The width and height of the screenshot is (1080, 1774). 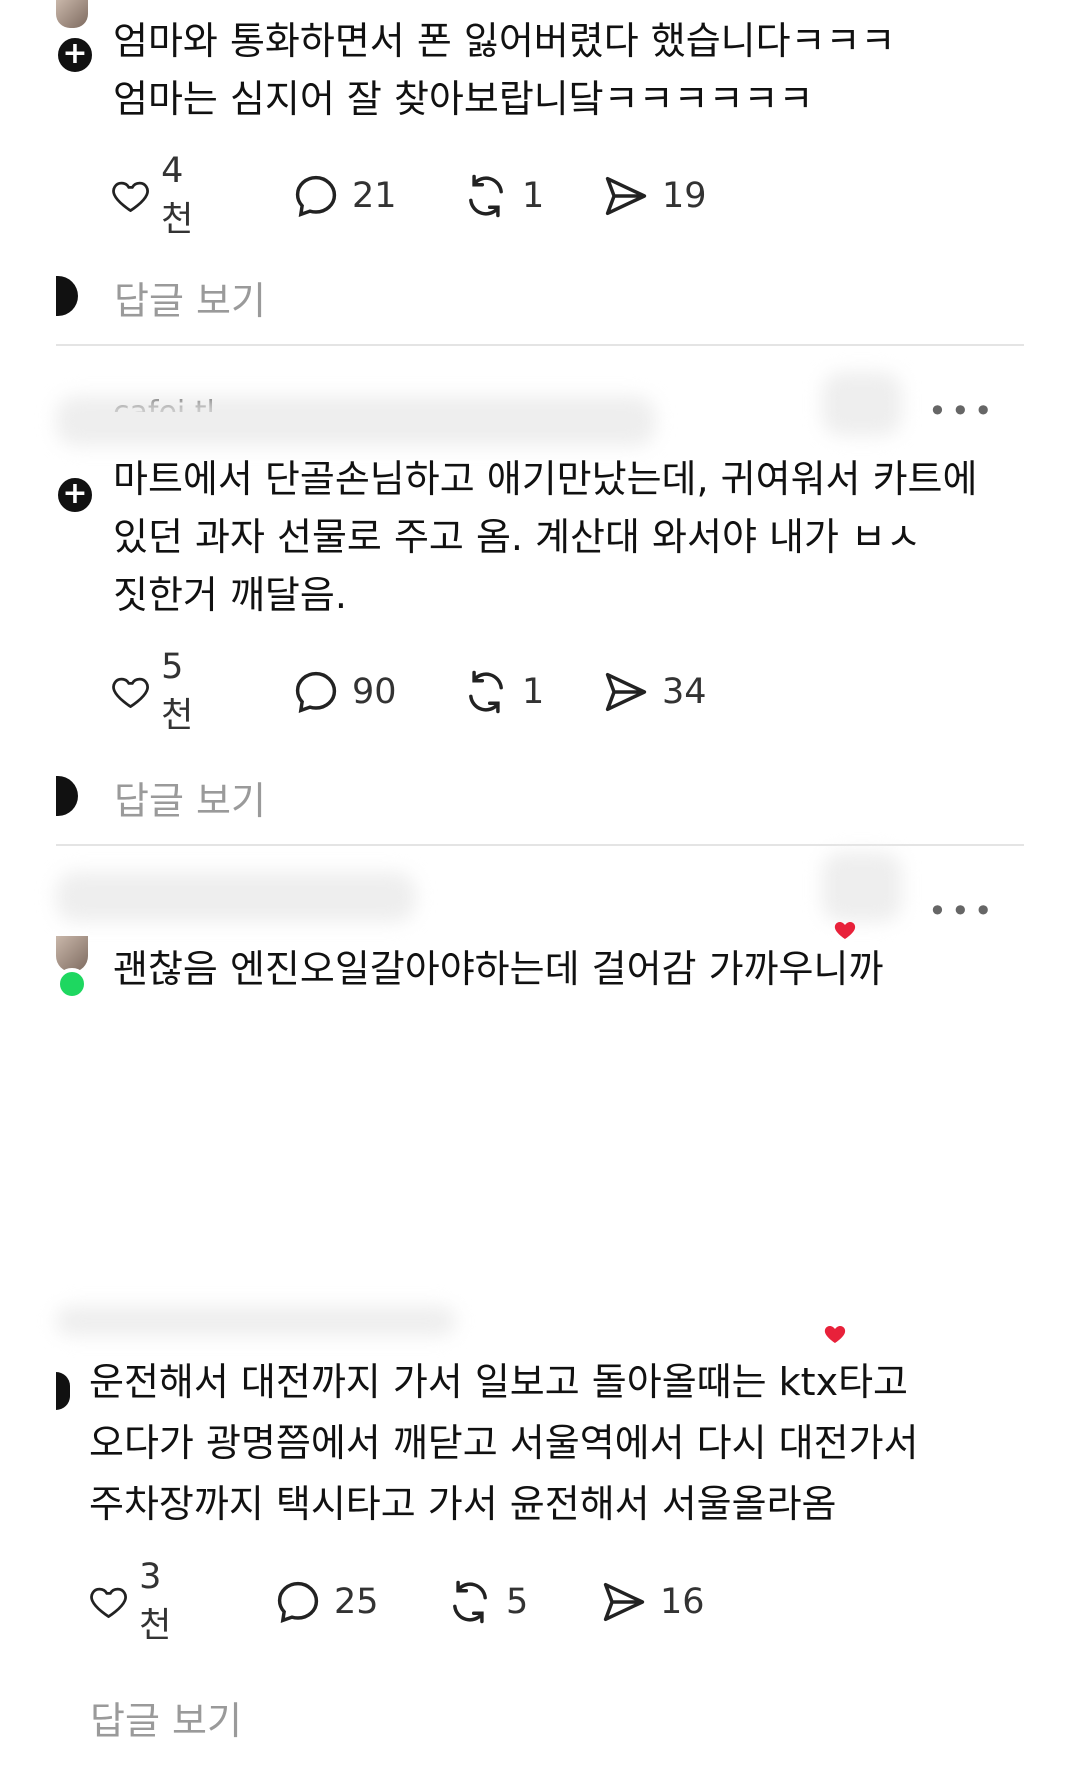 What do you see at coordinates (653, 196) in the screenshot?
I see `share-button: 19` at bounding box center [653, 196].